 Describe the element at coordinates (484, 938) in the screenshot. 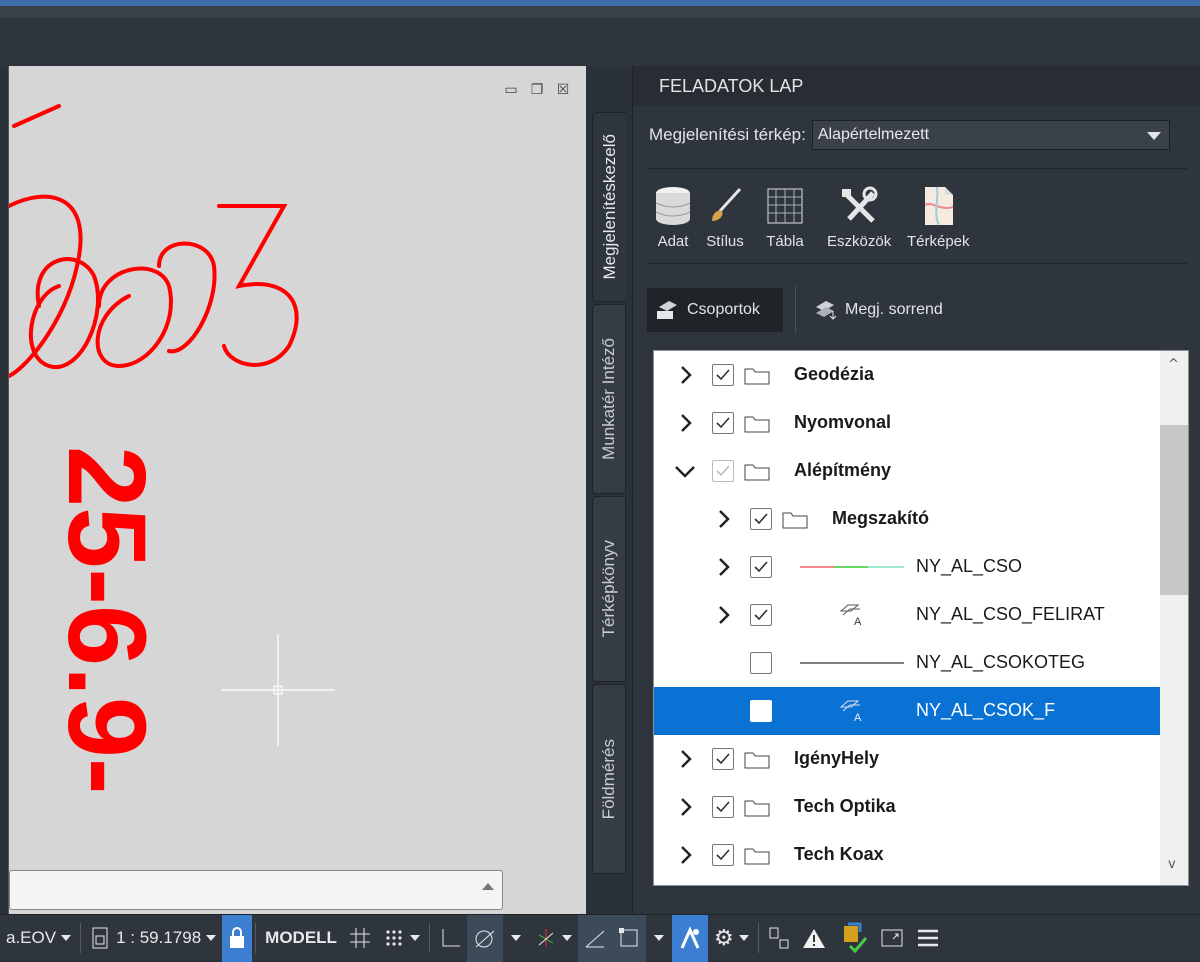

I see `polar-button` at that location.